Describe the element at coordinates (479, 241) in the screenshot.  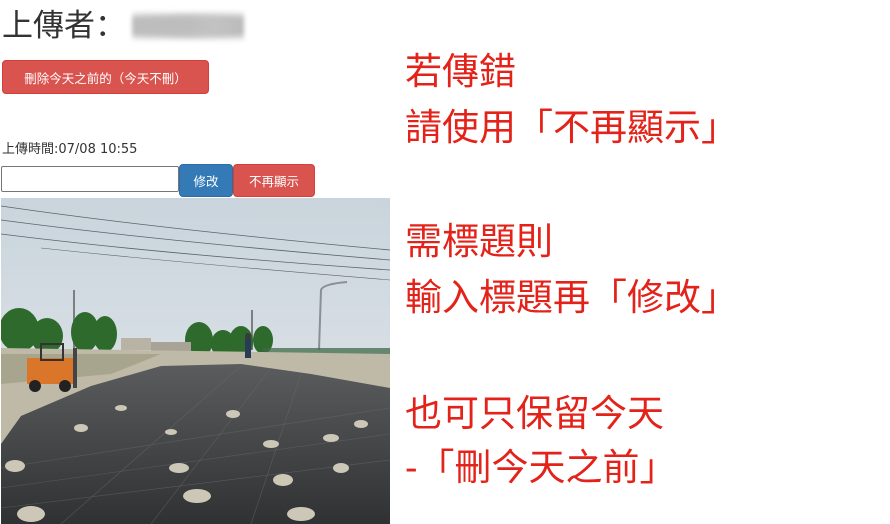
I see `instruction-line-3: 需標題則` at that location.